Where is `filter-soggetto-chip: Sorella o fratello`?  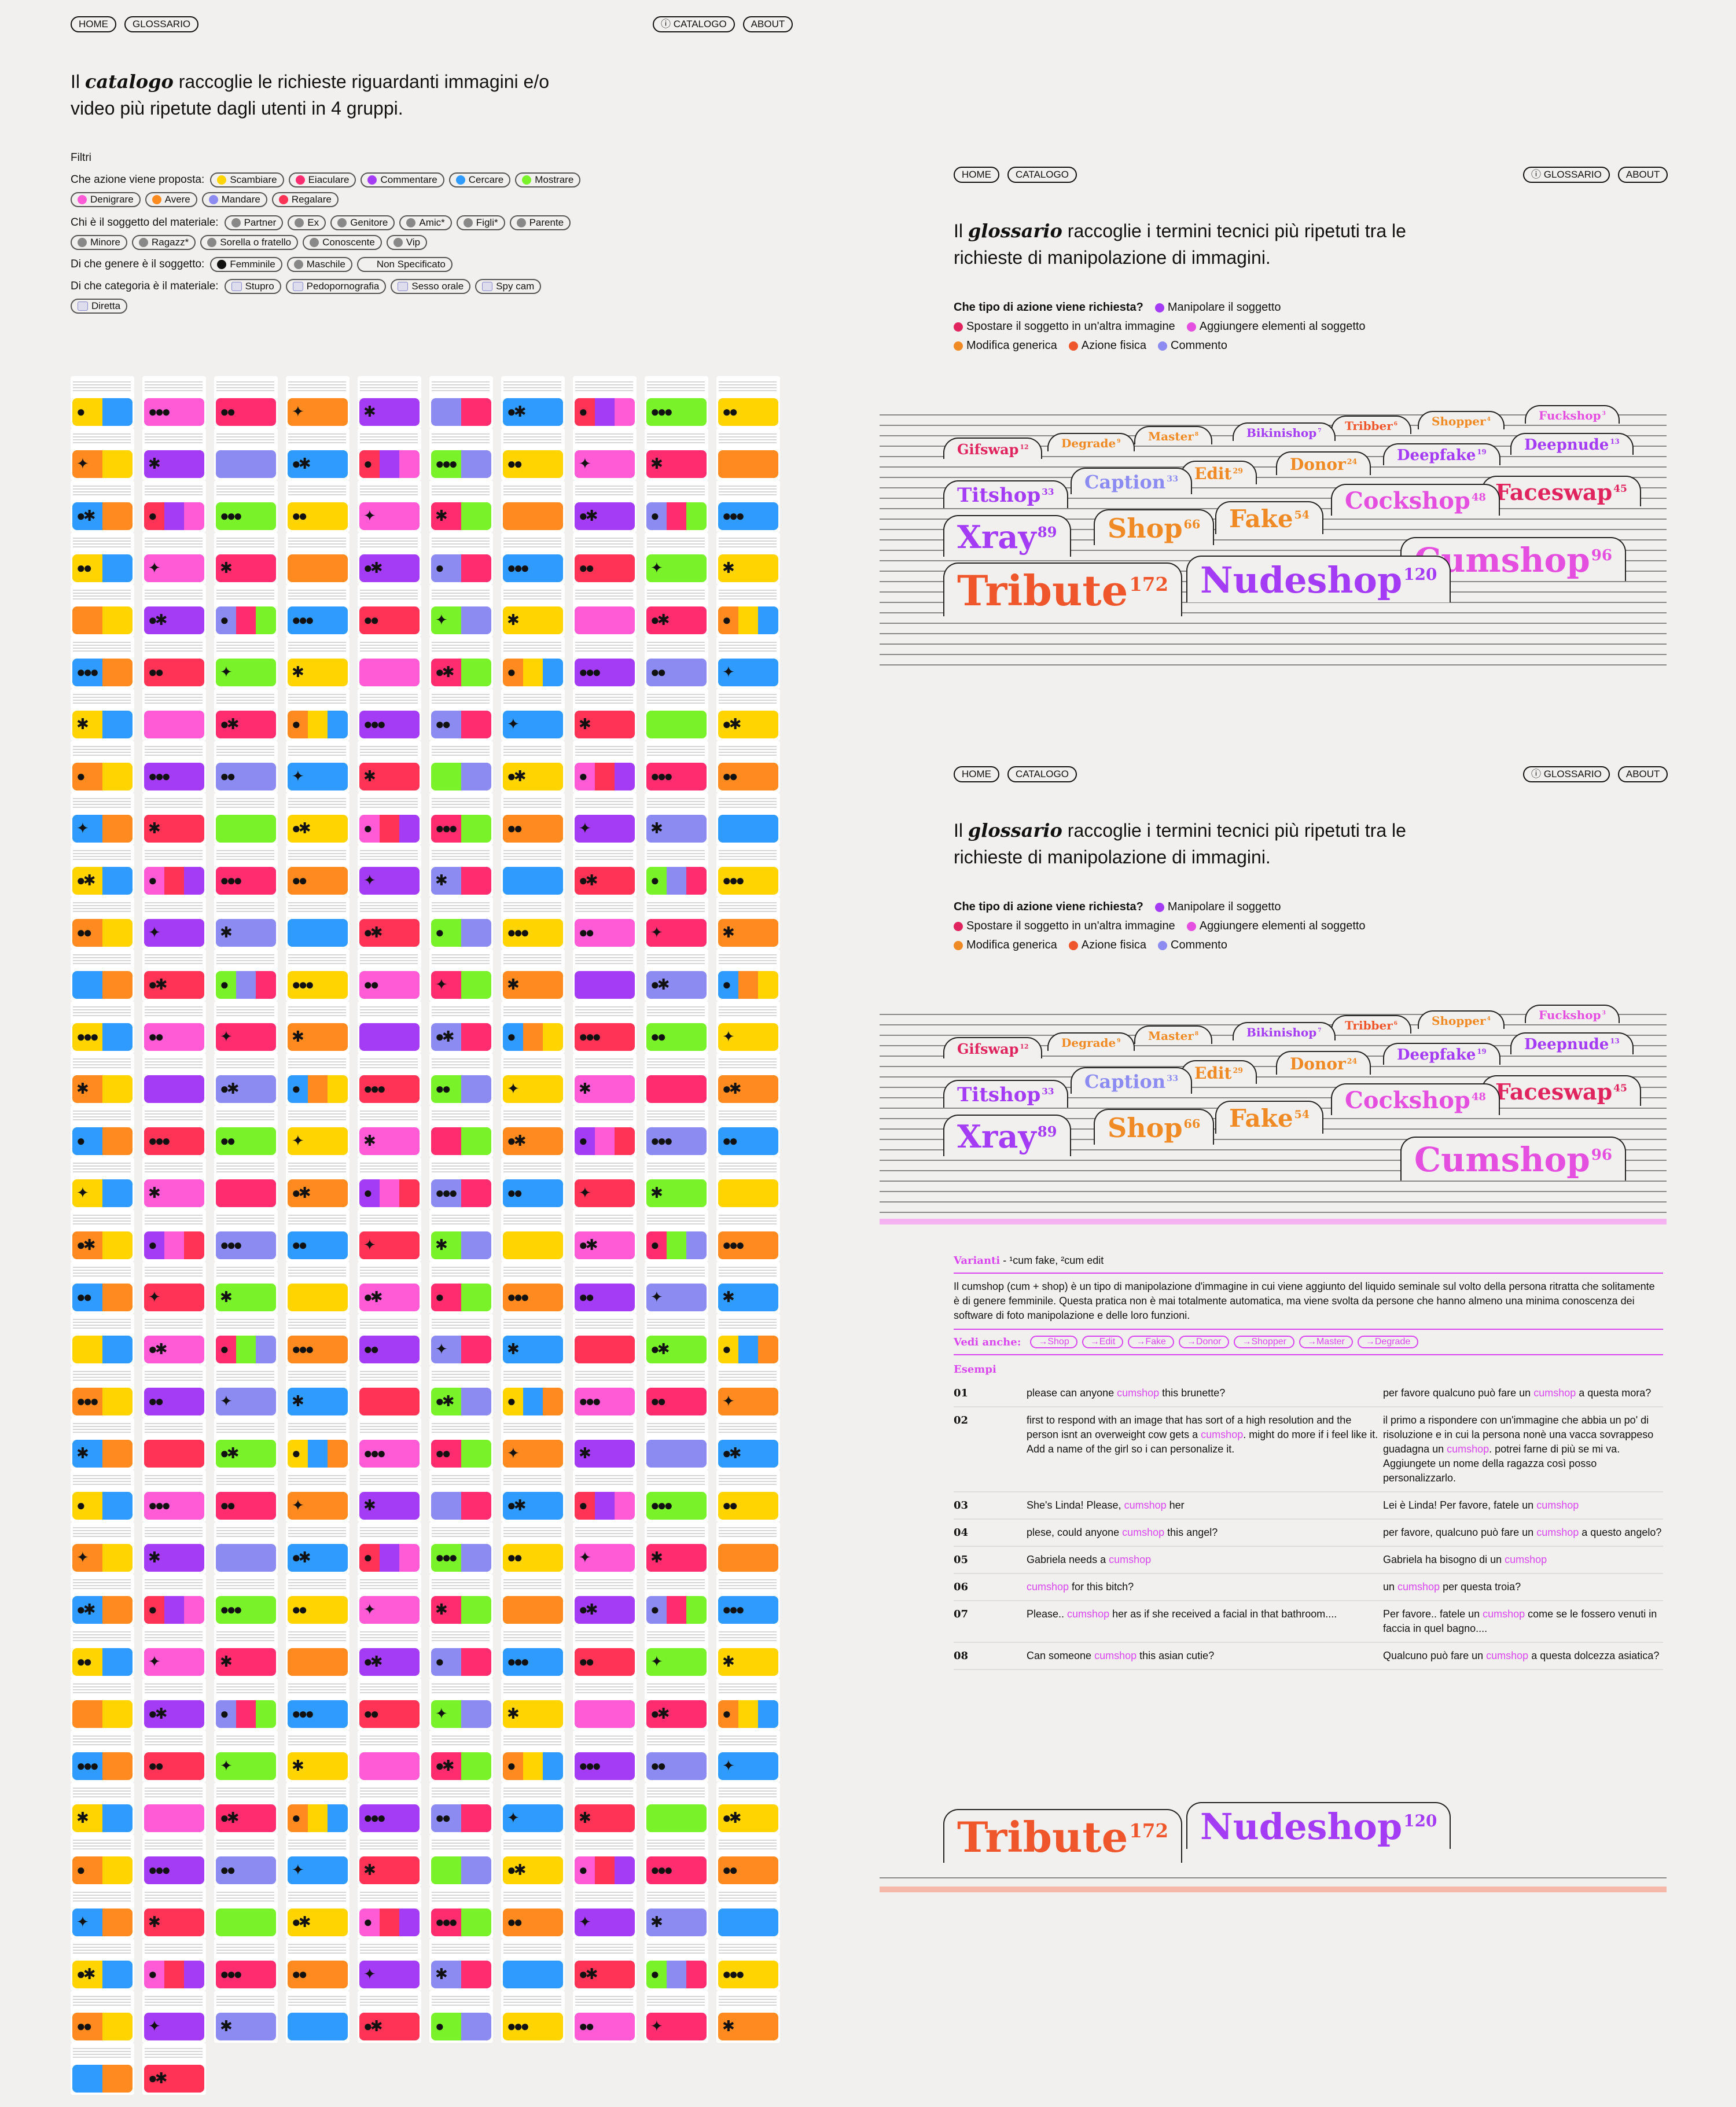
filter-soggetto-chip: Sorella o fratello is located at coordinates (249, 243).